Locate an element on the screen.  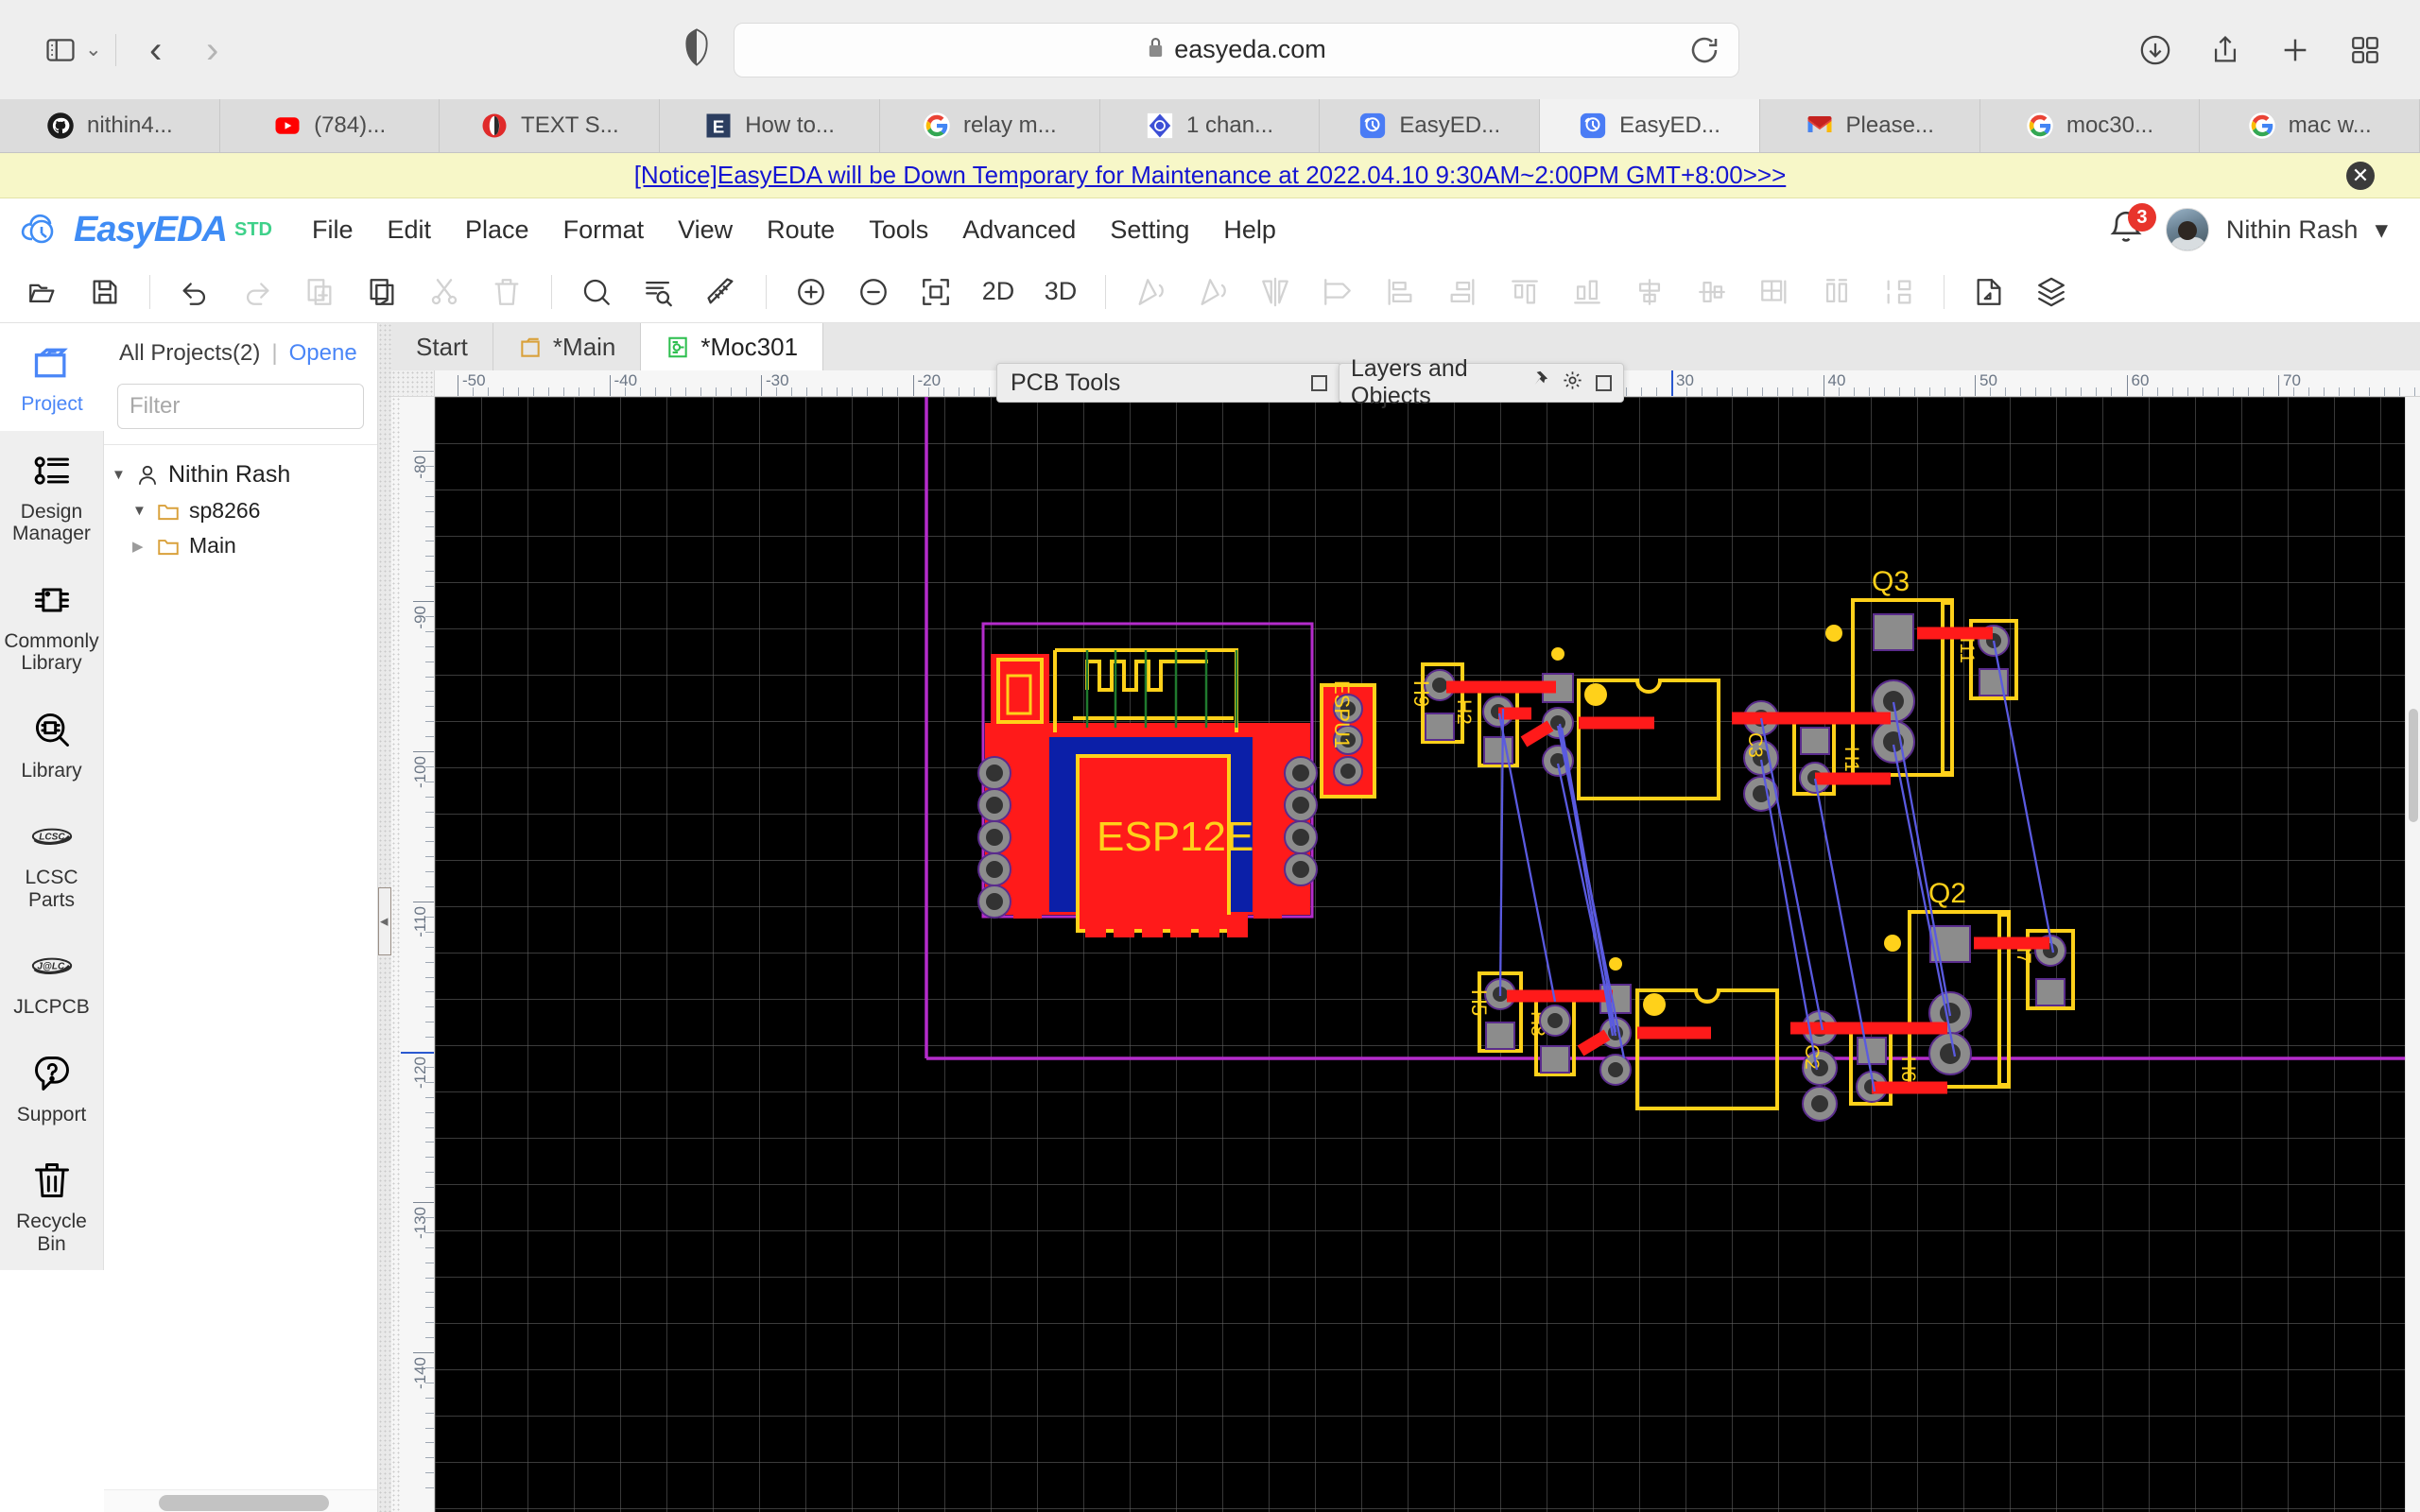
pcb-tools-panel: PCB Tools is located at coordinates (1168, 383).